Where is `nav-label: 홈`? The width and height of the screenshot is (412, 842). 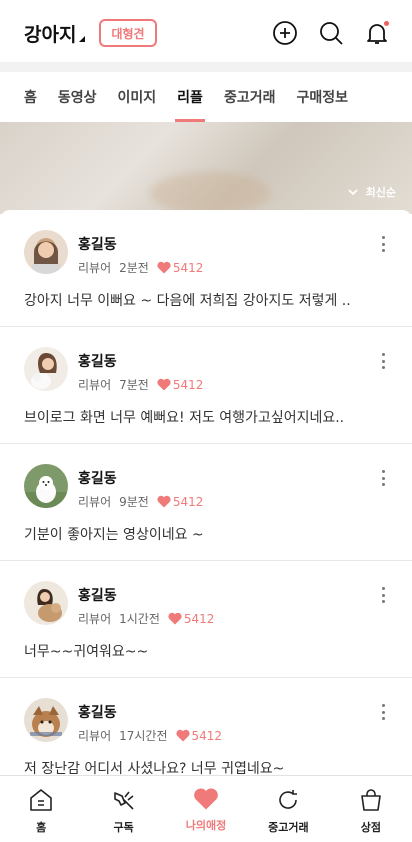
nav-label: 홈 is located at coordinates (41, 827).